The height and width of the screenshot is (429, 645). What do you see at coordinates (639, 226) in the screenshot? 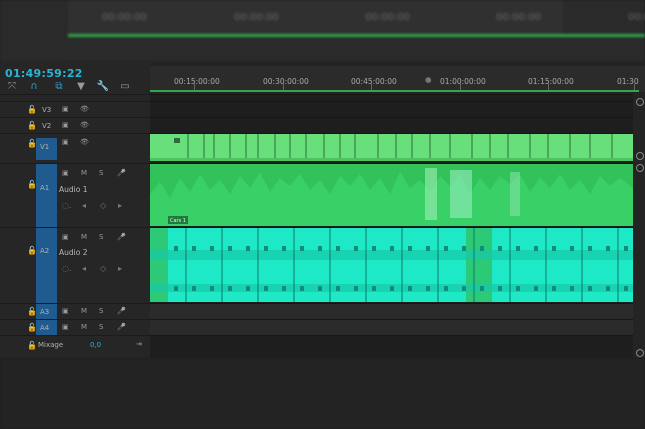
I see `vertical-zoom-scrollbar` at bounding box center [639, 226].